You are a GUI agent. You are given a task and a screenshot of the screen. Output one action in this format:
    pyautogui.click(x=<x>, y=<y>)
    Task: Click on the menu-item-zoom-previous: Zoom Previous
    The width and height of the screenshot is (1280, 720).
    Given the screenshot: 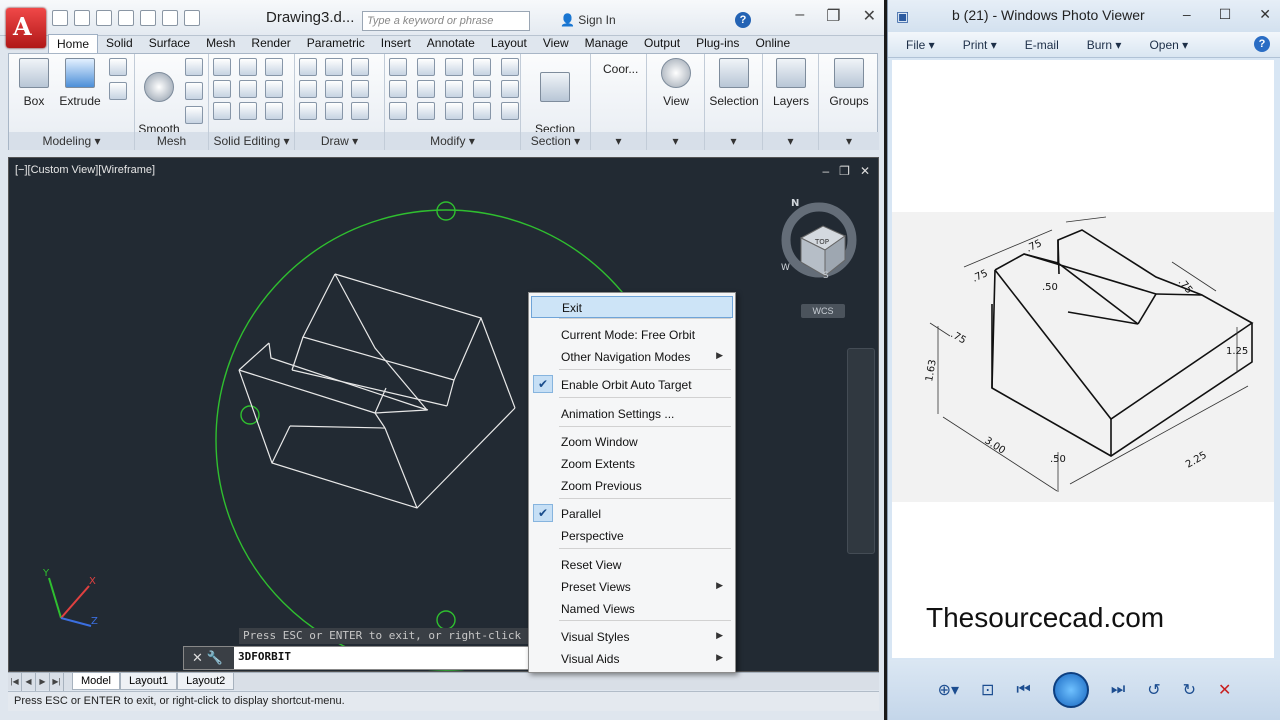 What is the action you would take?
    pyautogui.click(x=632, y=486)
    